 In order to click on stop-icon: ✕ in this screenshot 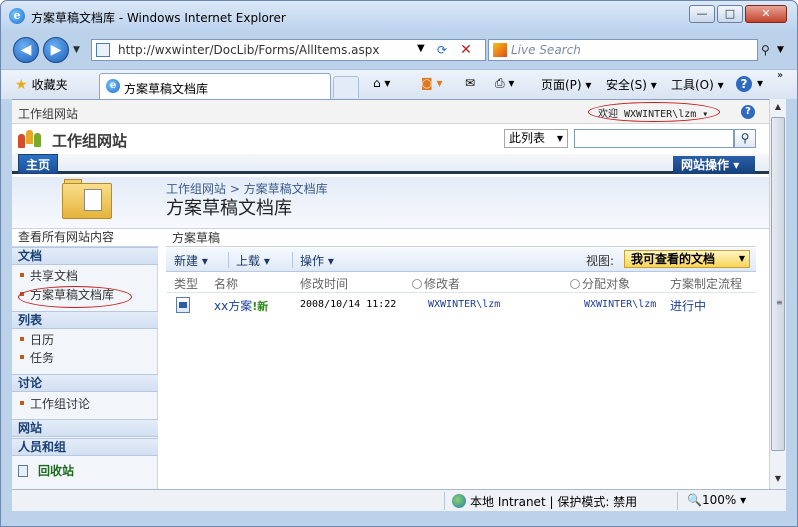, I will do `click(466, 50)`.